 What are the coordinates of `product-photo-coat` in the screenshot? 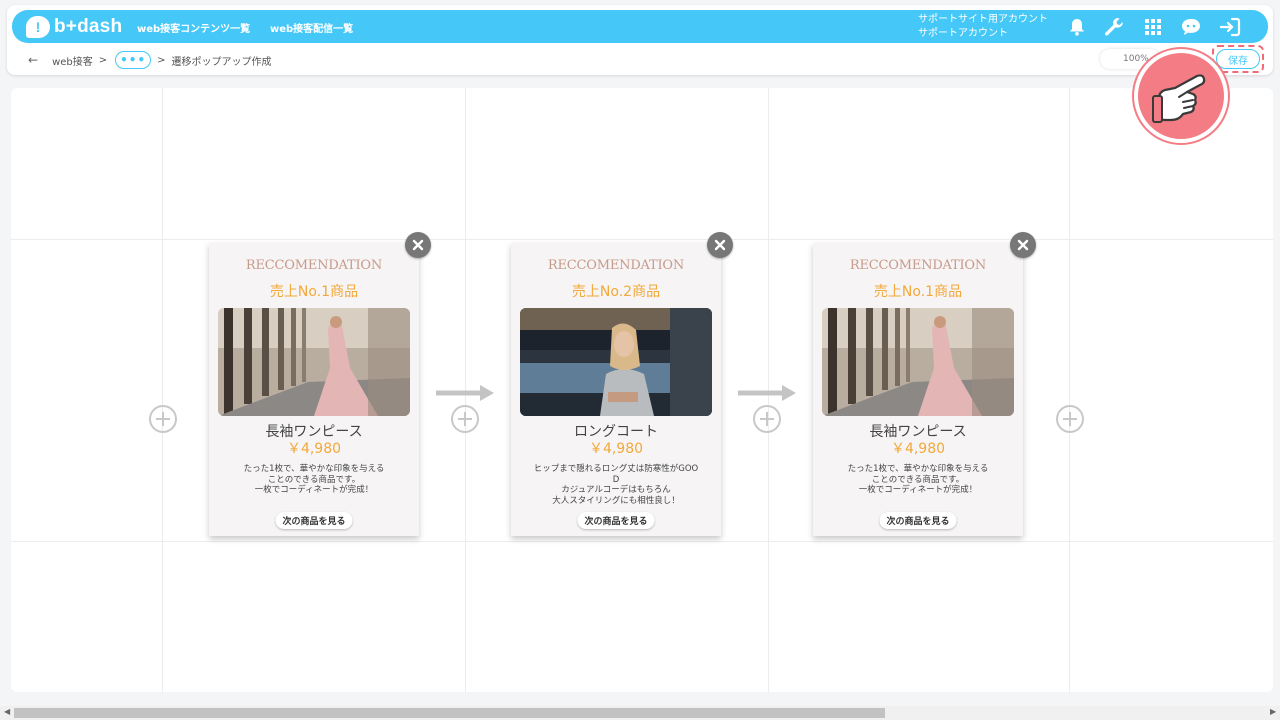 It's located at (616, 362).